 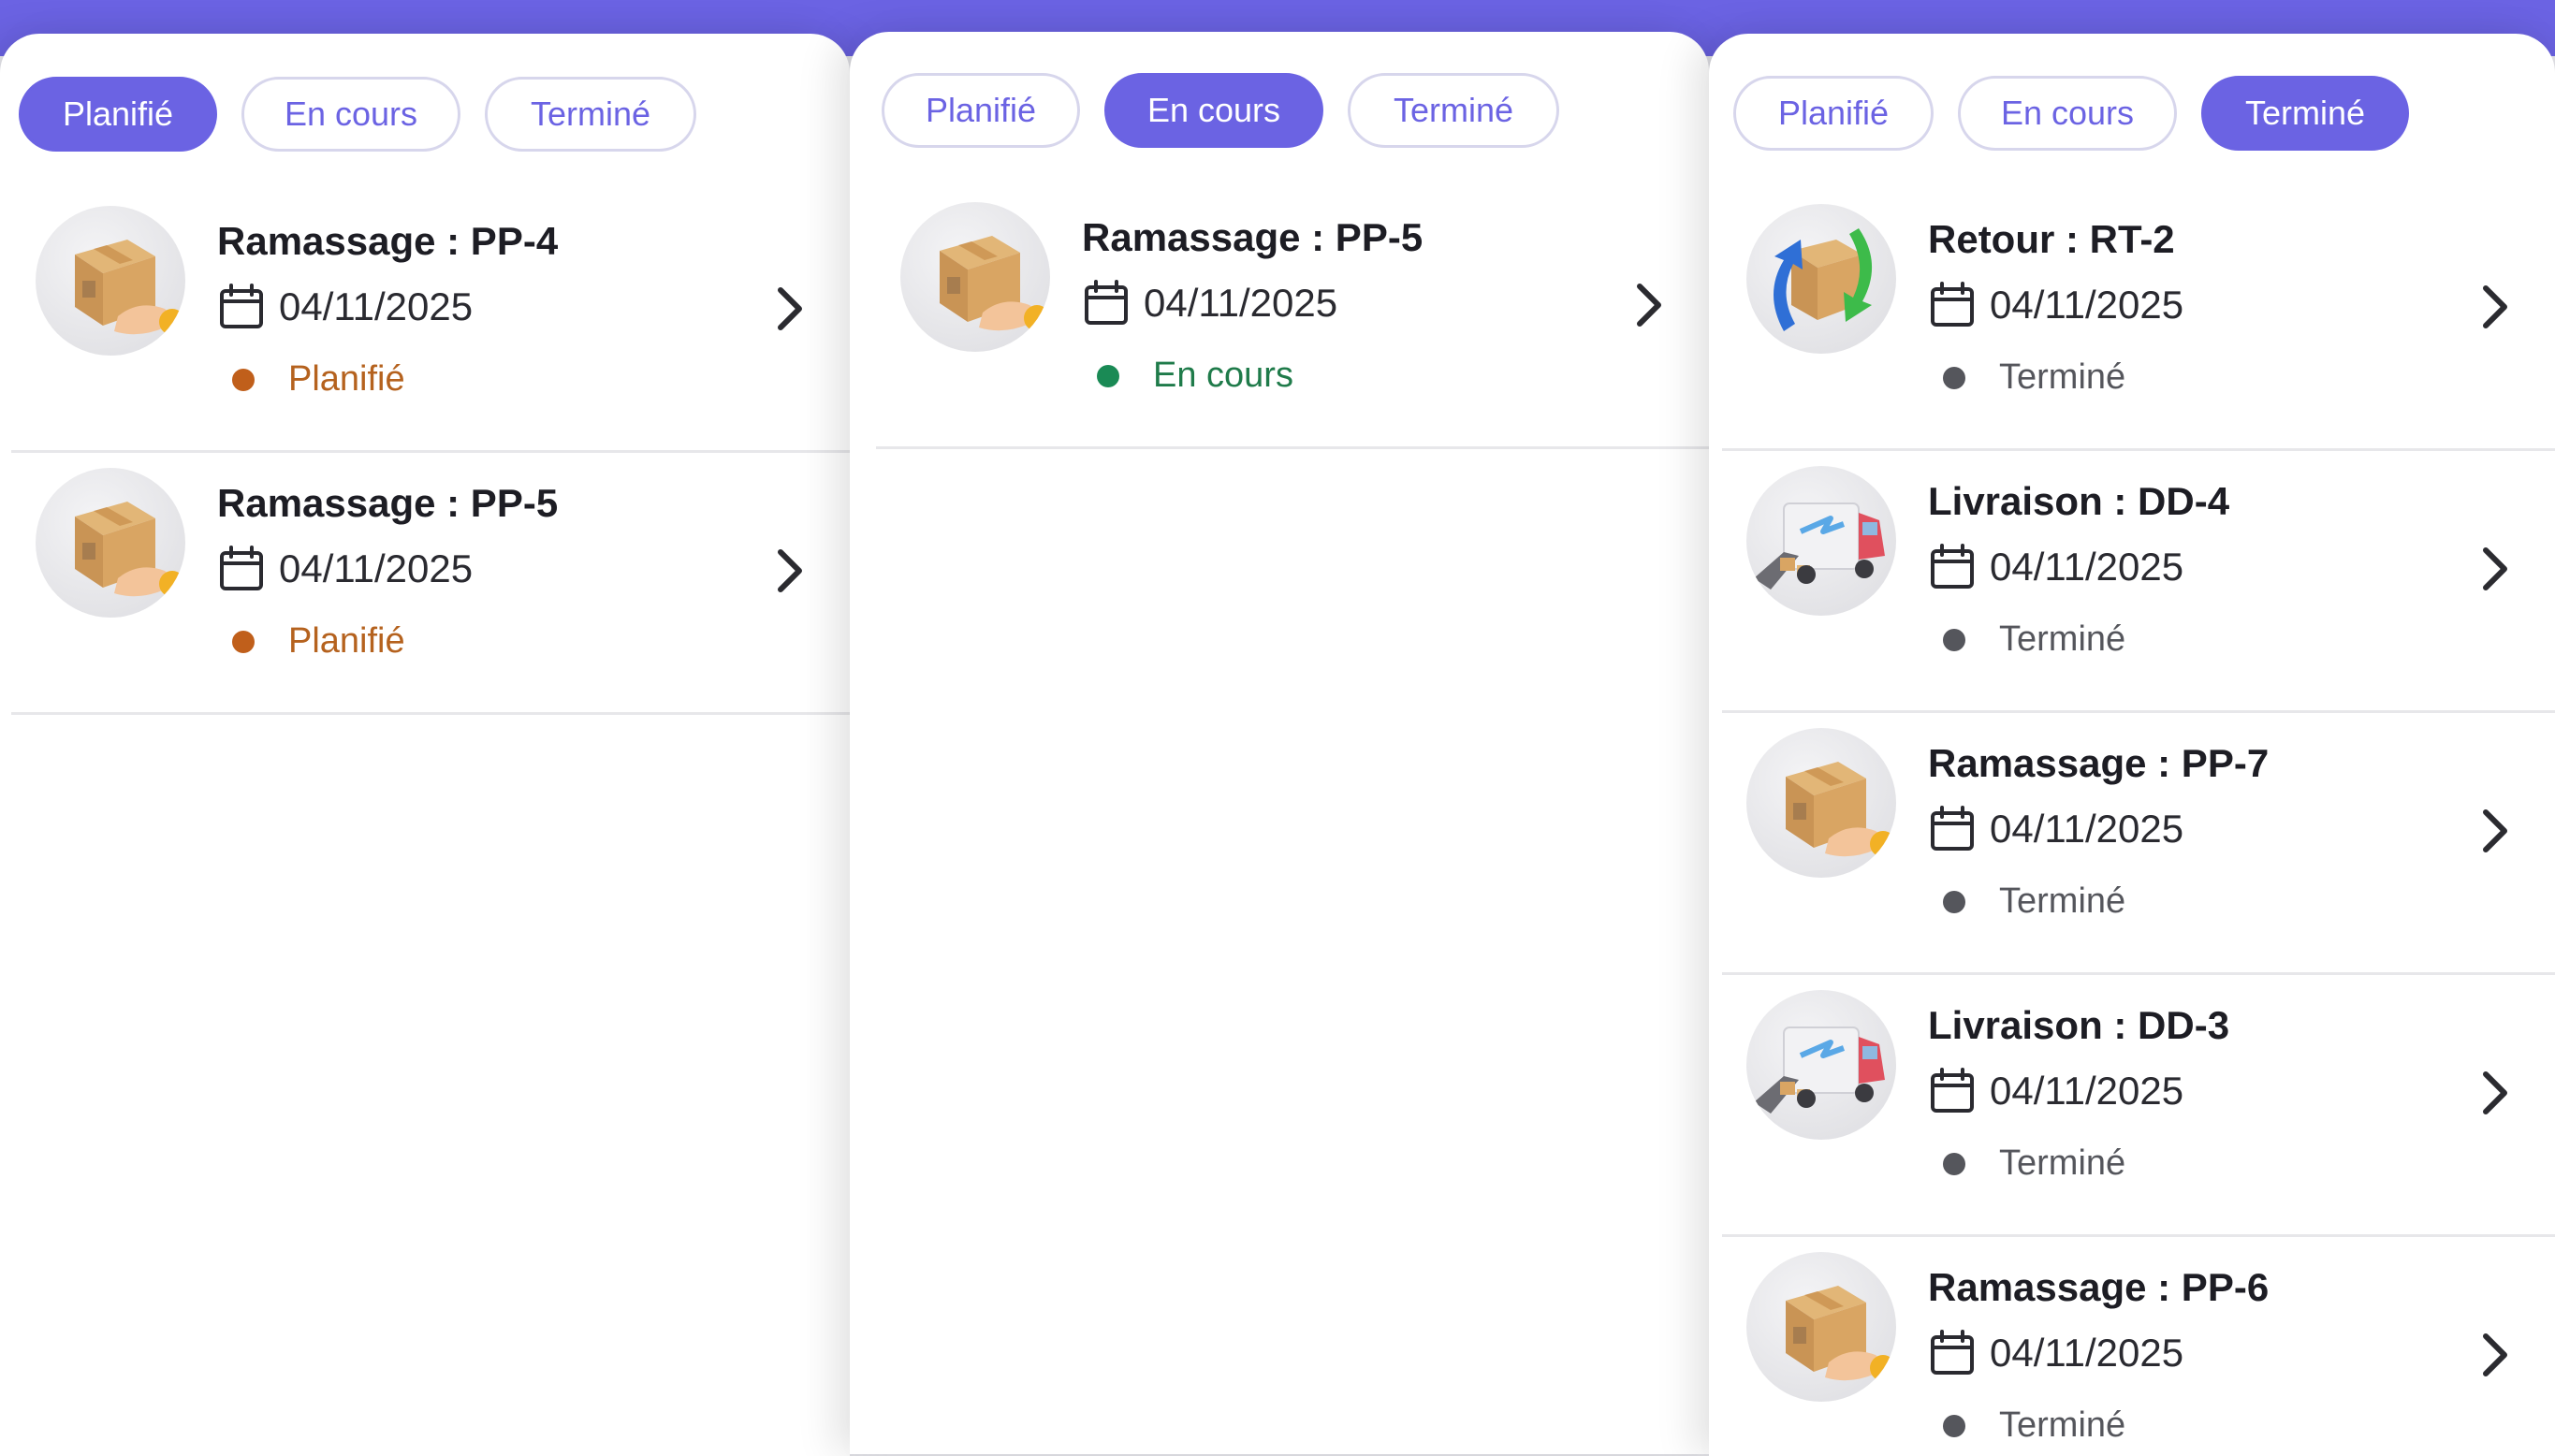 I want to click on item-title: Ramassage : PP-6, so click(x=2099, y=1287).